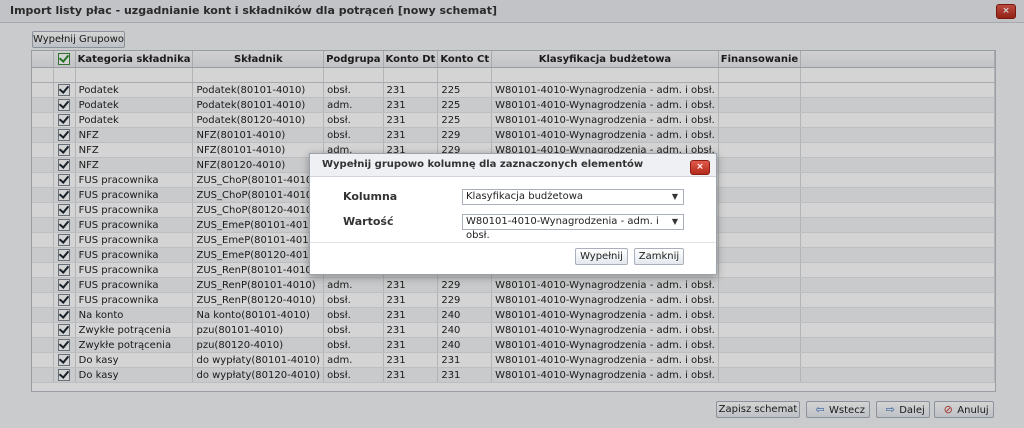 The height and width of the screenshot is (428, 1024). Describe the element at coordinates (513, 242) in the screenshot. I see `dialog-separator` at that location.